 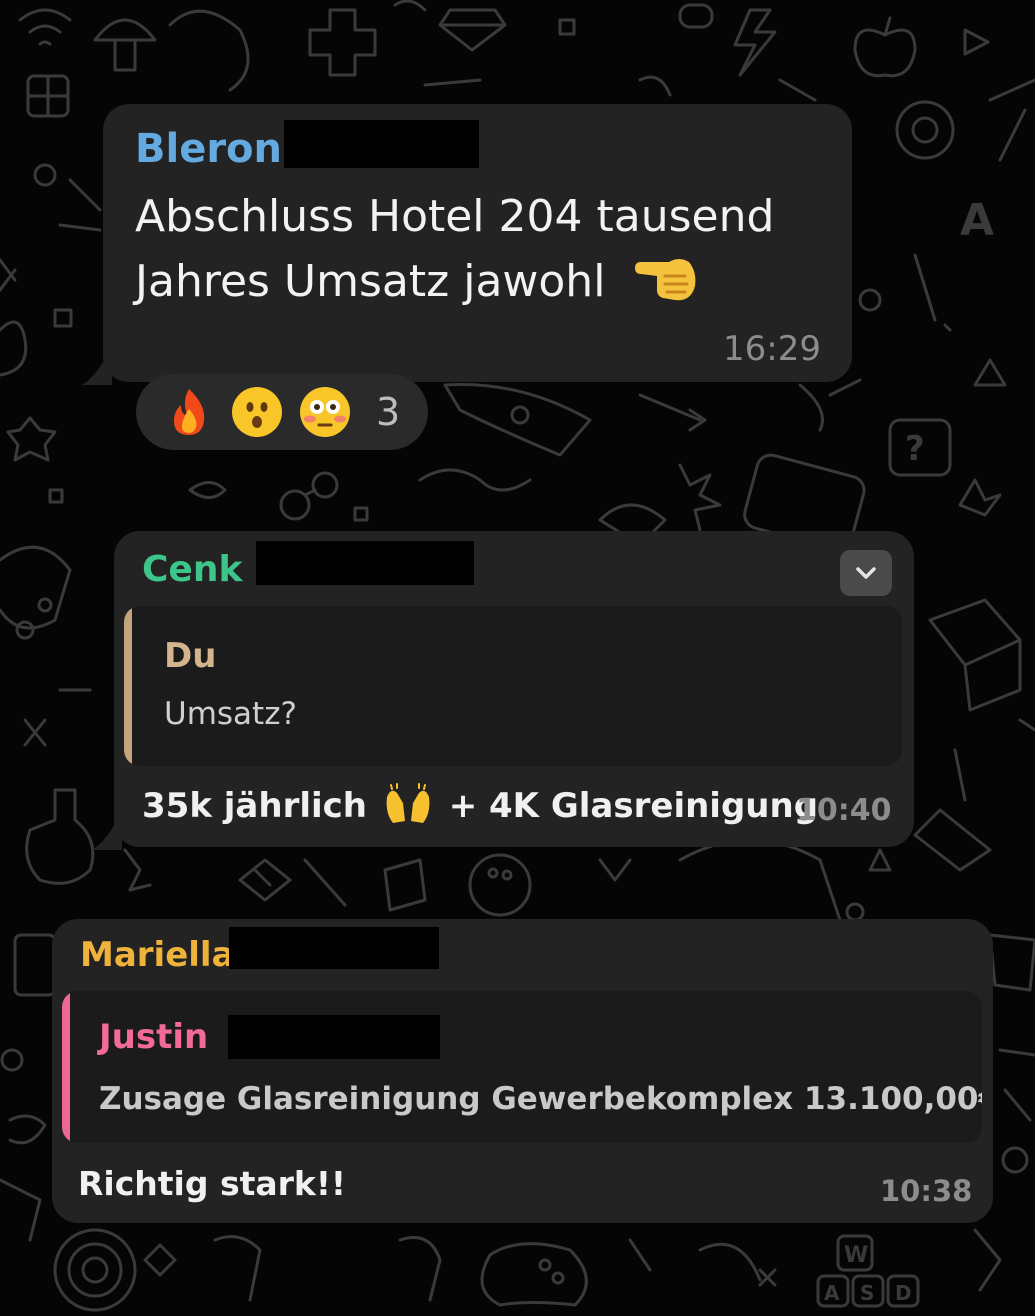 I want to click on message-time: 10:40, so click(x=844, y=810).